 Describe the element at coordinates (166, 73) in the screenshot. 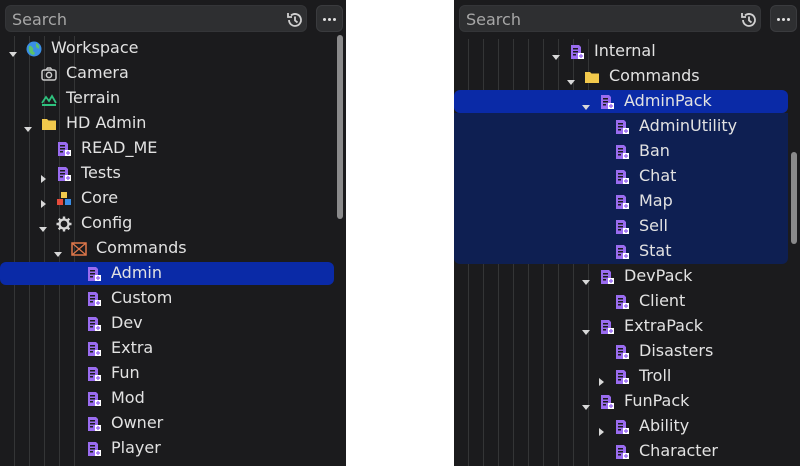

I see `tree-item-camera: Camera` at that location.